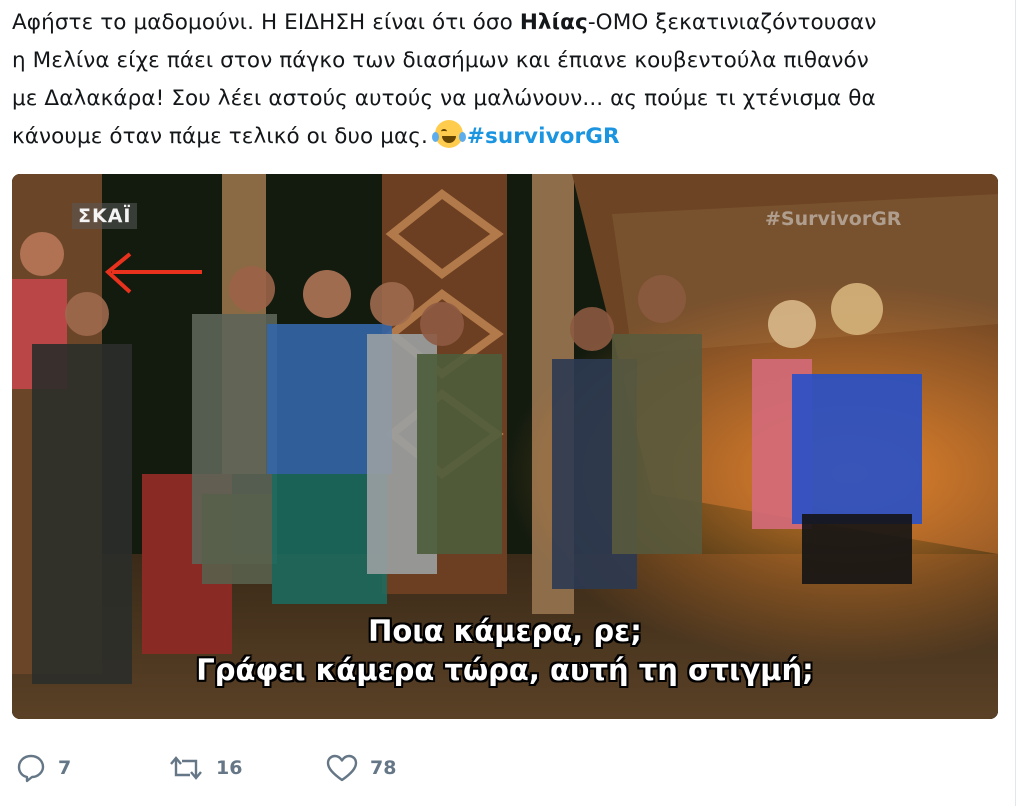 The image size is (1024, 806). Describe the element at coordinates (229, 768) in the screenshot. I see `retweet-count: 16` at that location.